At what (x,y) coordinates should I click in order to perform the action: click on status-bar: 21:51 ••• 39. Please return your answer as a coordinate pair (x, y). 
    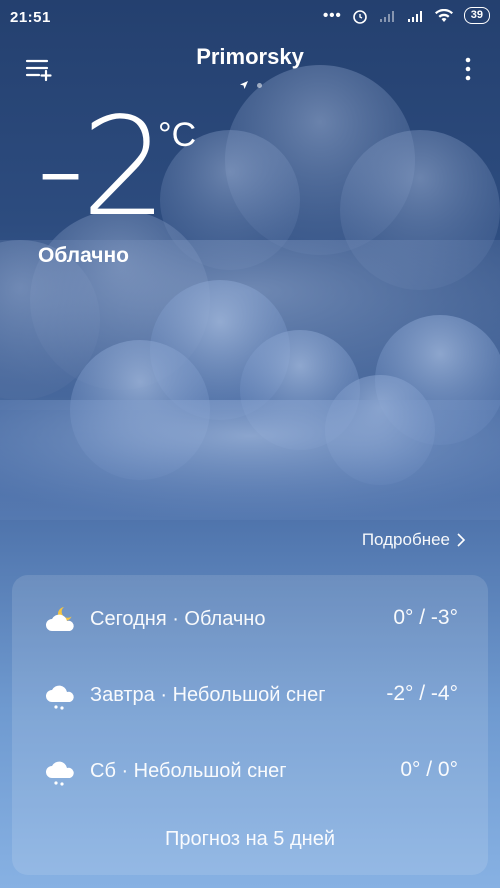
    Looking at the image, I should click on (250, 18).